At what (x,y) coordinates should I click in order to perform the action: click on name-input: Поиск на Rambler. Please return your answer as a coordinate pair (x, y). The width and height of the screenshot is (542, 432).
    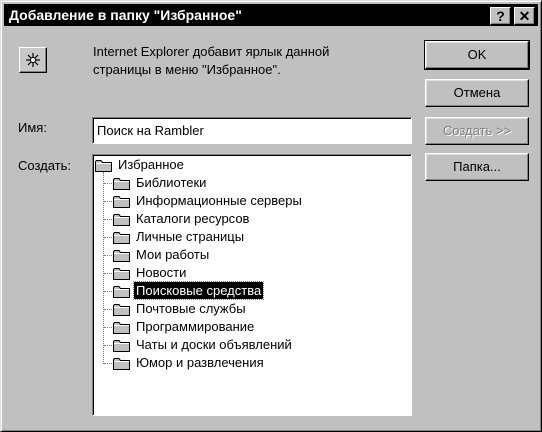
    Looking at the image, I should click on (252, 130).